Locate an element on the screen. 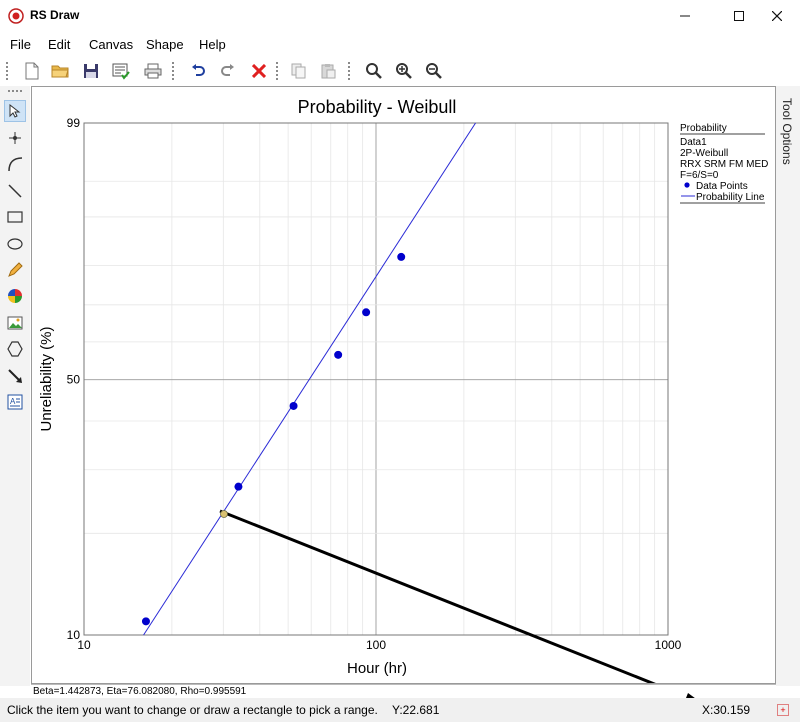 Image resolution: width=800 pixels, height=722 pixels. minimize-icon is located at coordinates (685, 16).